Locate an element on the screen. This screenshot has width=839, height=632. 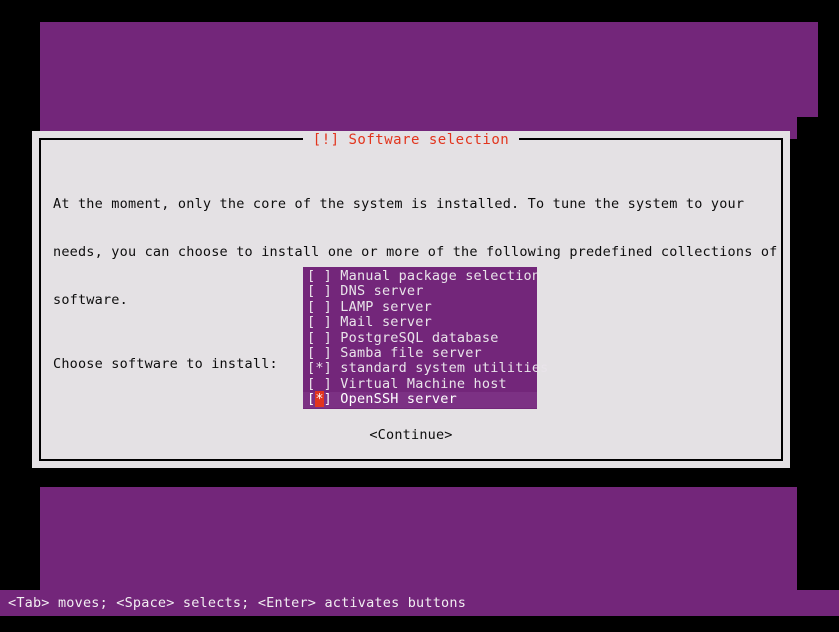
continue-button-row: <Continue> is located at coordinates (411, 433).